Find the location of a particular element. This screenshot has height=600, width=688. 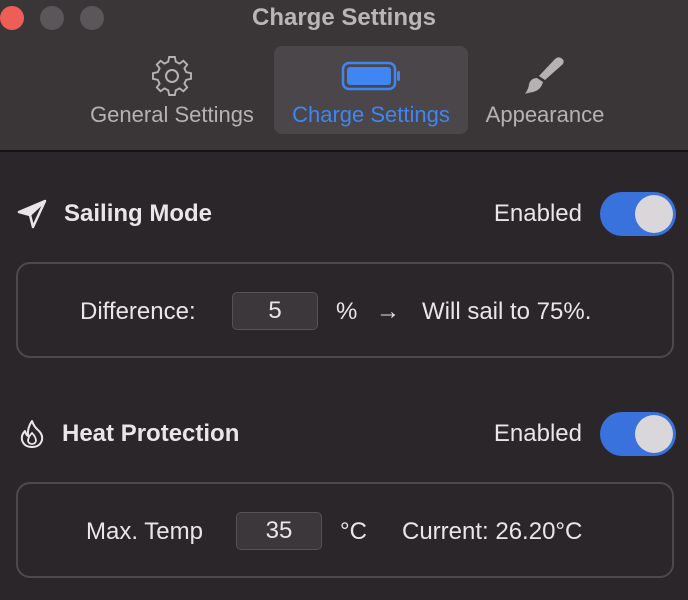

paintbrush-icon is located at coordinates (545, 76).